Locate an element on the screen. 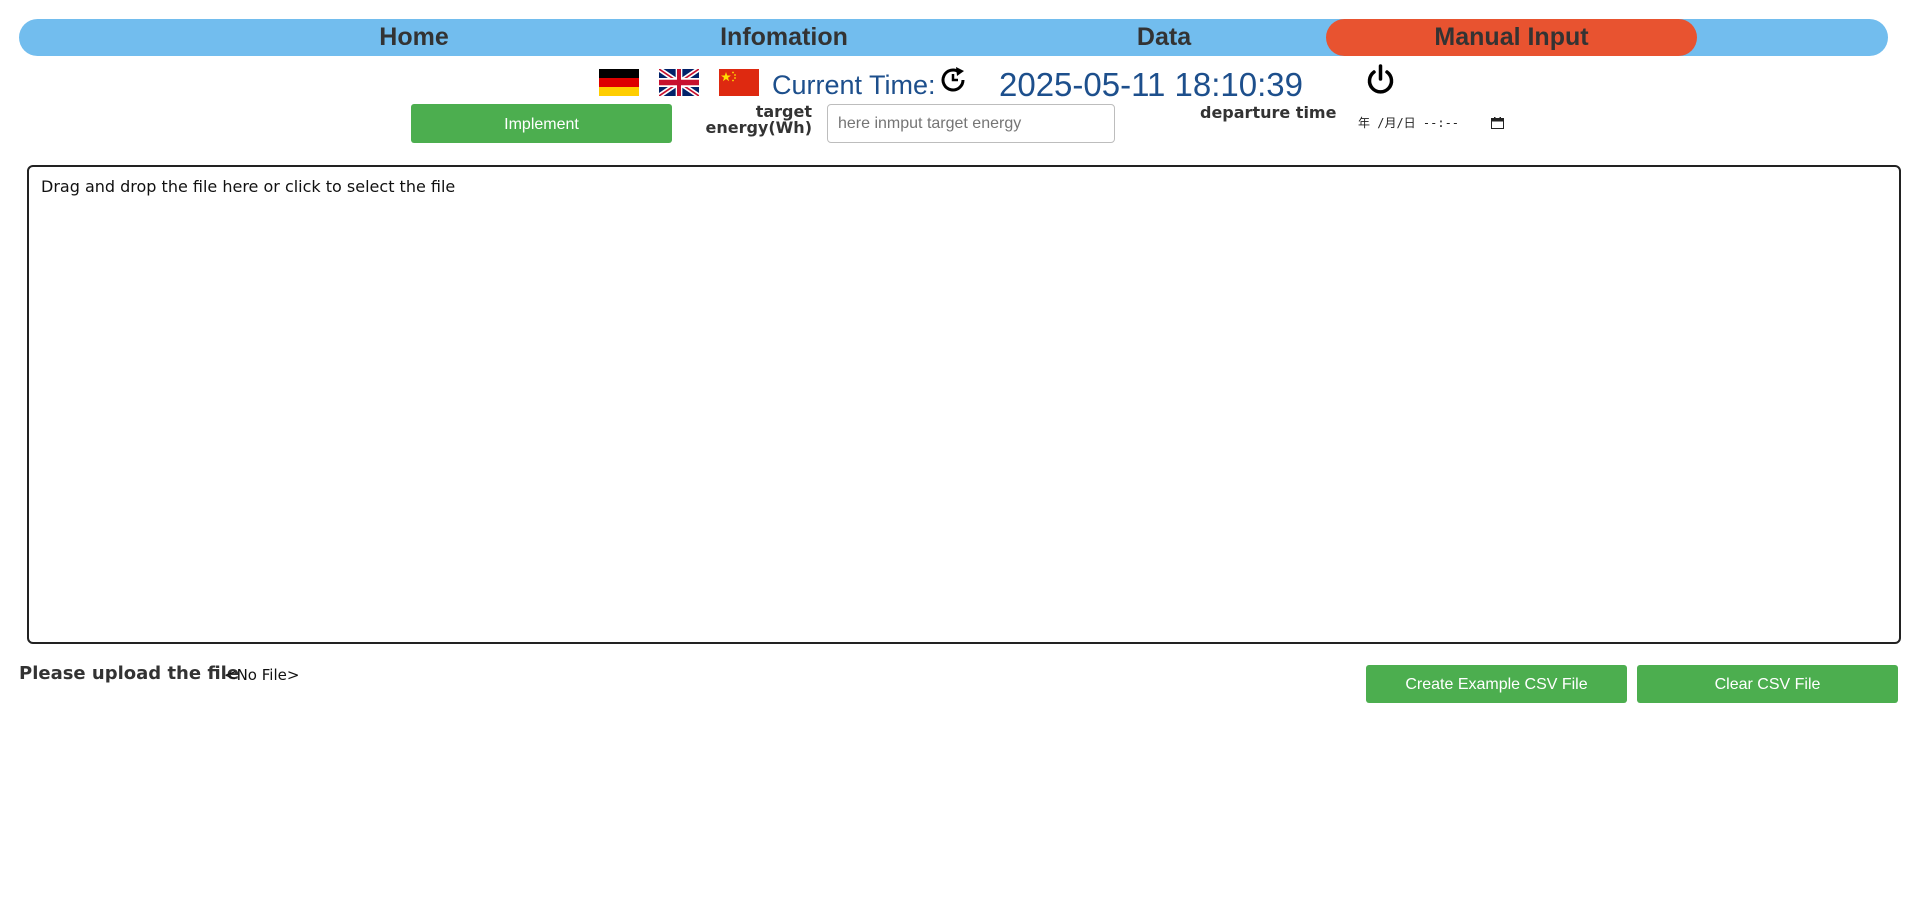 The image size is (1920, 911). file-status: <No File> is located at coordinates (262, 675).